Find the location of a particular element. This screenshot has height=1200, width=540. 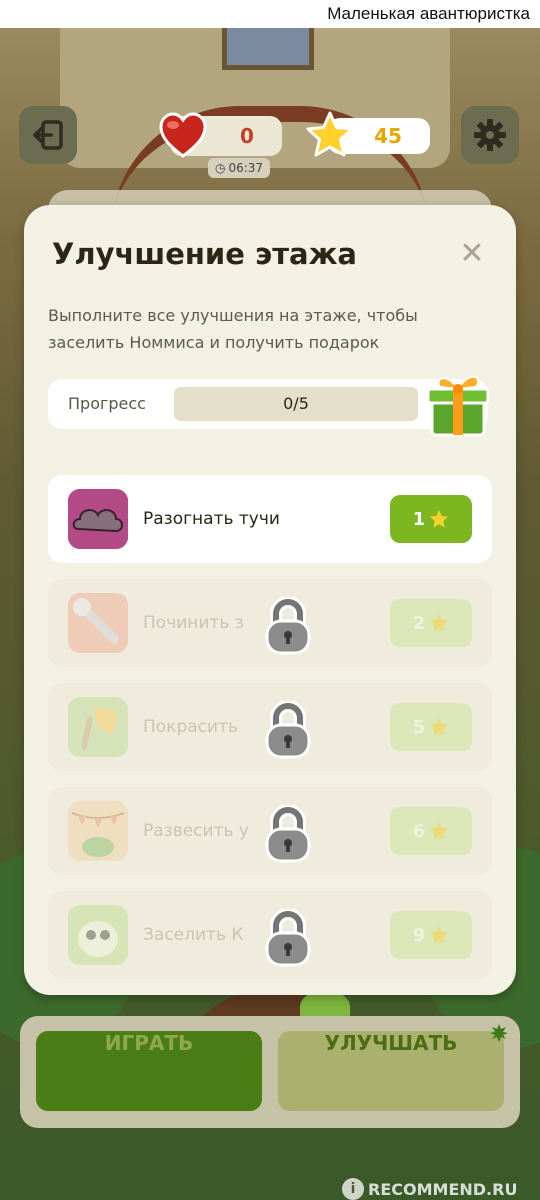

heart-icon is located at coordinates (183, 135).